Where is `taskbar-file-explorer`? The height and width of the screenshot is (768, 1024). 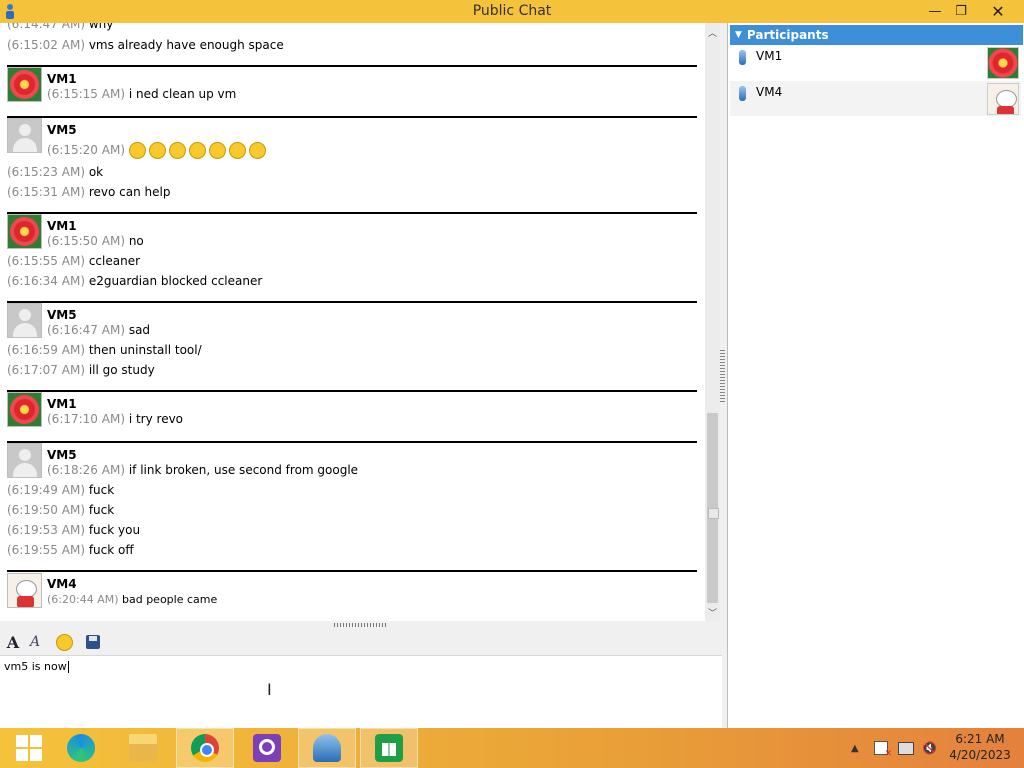 taskbar-file-explorer is located at coordinates (143, 748).